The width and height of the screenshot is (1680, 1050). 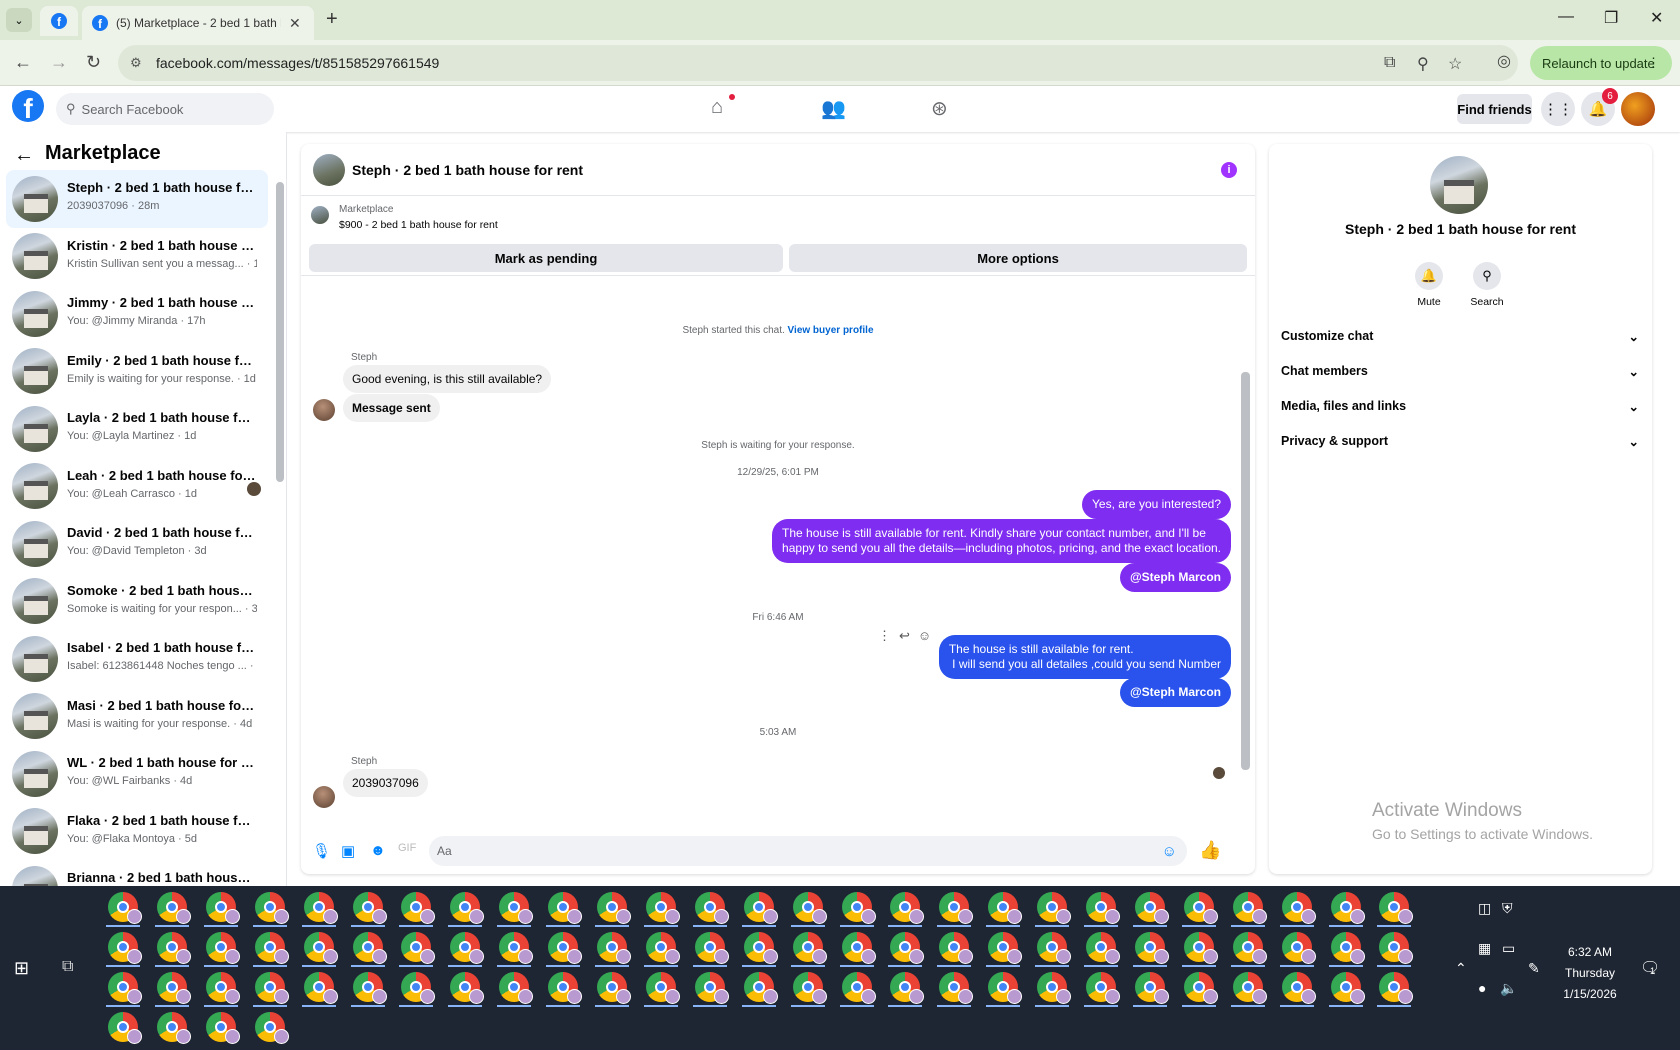 I want to click on show-hidden-icons-icon: ⌃, so click(x=1461, y=968).